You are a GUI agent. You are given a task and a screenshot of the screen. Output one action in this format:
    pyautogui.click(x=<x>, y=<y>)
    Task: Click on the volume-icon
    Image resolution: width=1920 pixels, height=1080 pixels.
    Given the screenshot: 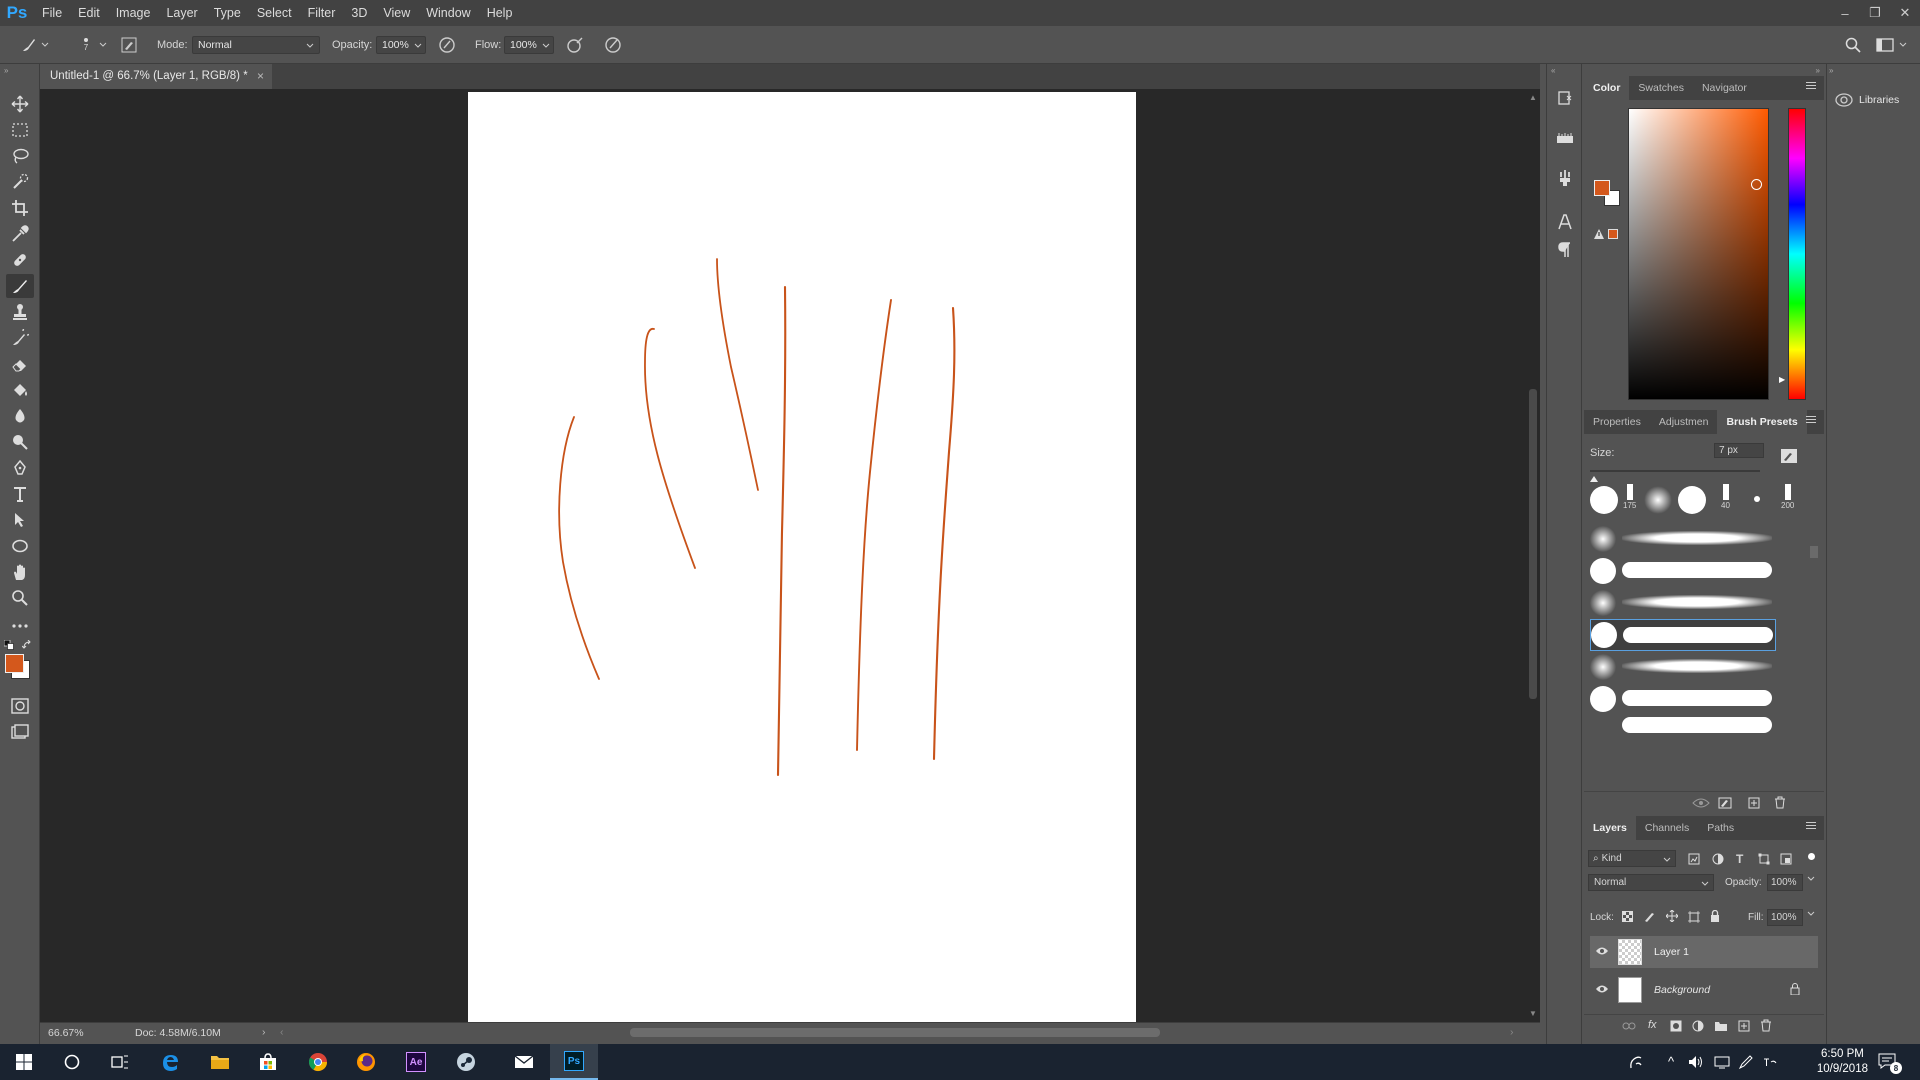 What is the action you would take?
    pyautogui.click(x=1696, y=1062)
    